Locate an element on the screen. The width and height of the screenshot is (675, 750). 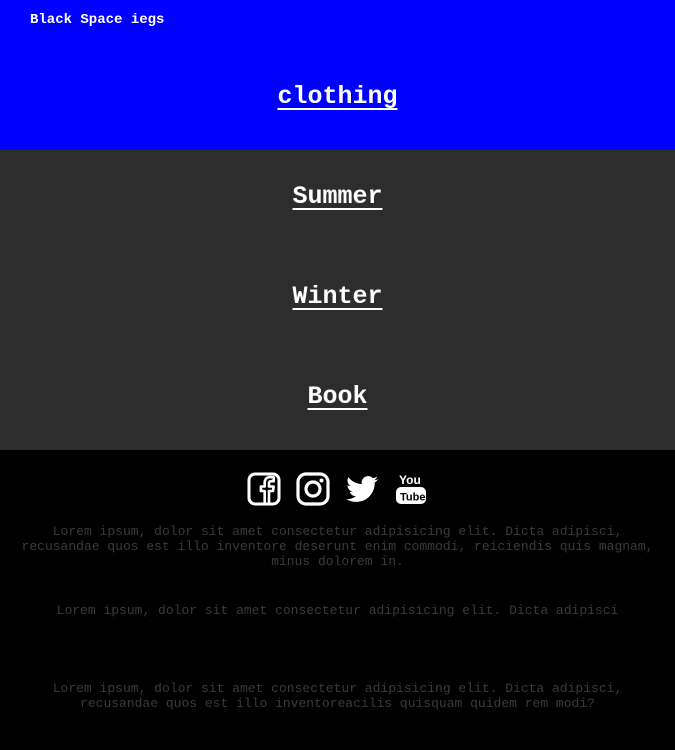
clothing-link: clothing is located at coordinates (337, 96).